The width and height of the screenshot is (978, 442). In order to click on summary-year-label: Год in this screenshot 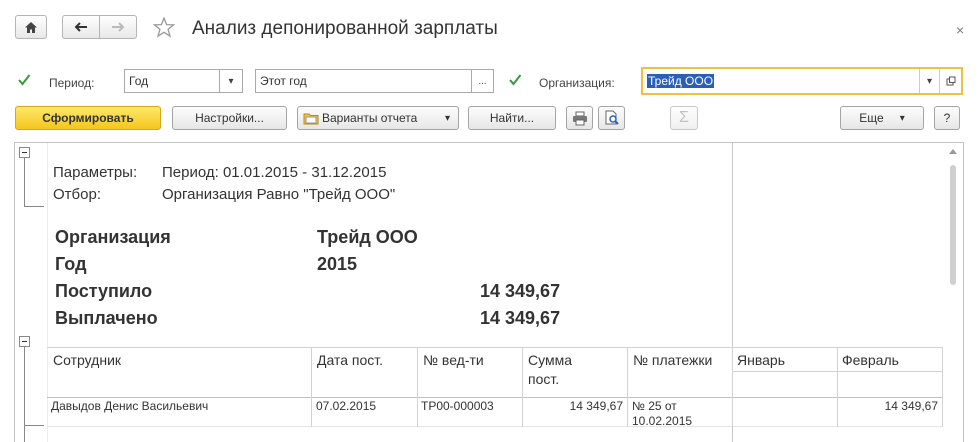, I will do `click(71, 264)`.